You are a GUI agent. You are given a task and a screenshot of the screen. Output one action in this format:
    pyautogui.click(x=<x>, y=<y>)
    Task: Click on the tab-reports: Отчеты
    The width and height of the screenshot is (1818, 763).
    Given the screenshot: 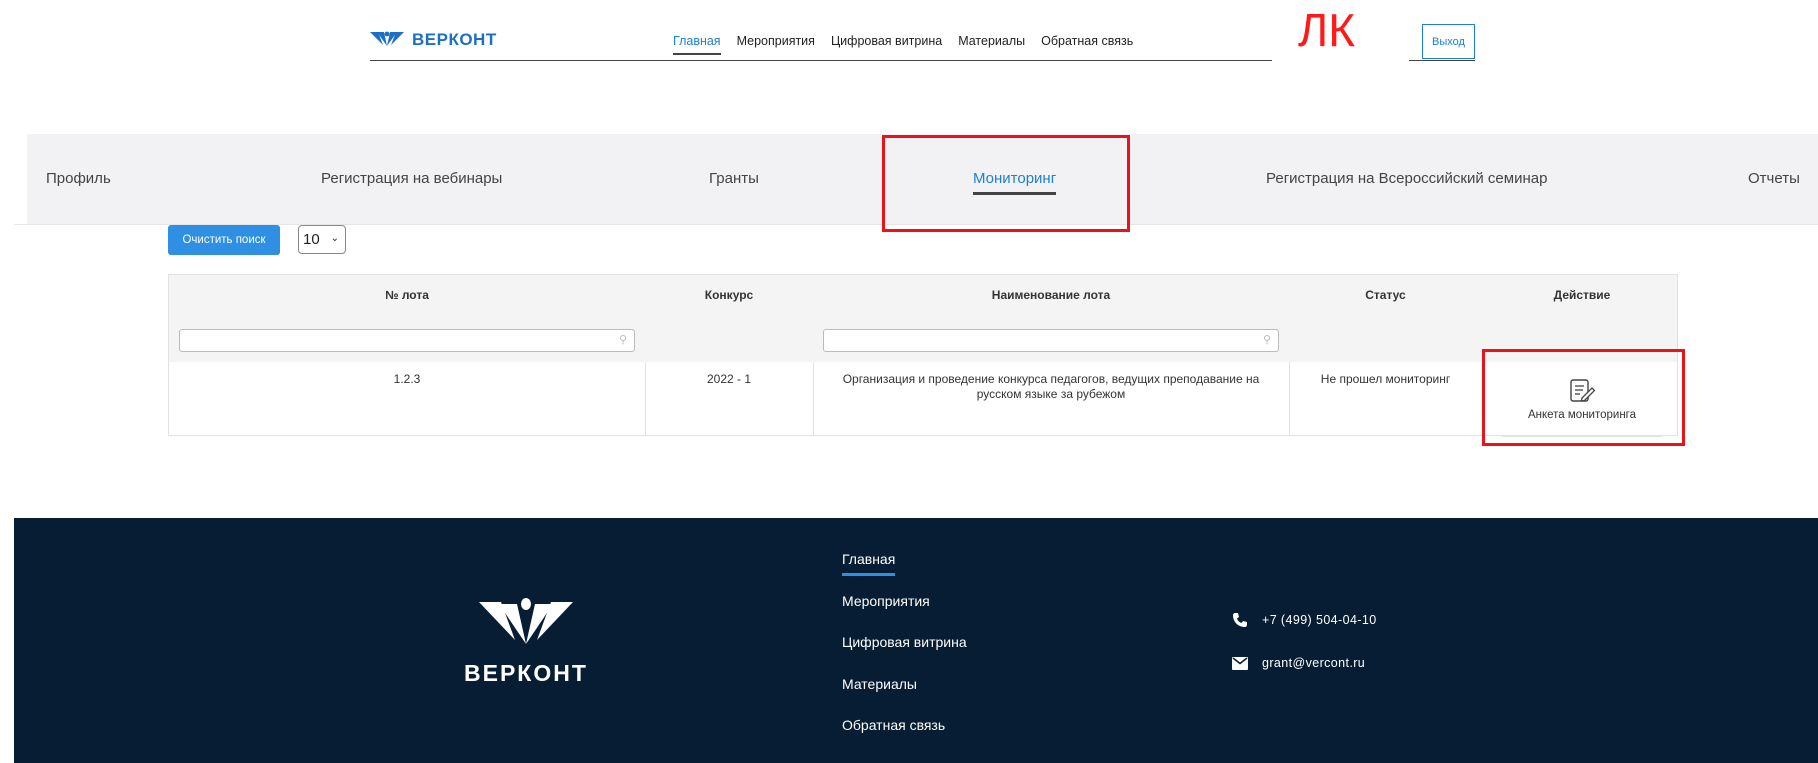 What is the action you would take?
    pyautogui.click(x=1774, y=178)
    